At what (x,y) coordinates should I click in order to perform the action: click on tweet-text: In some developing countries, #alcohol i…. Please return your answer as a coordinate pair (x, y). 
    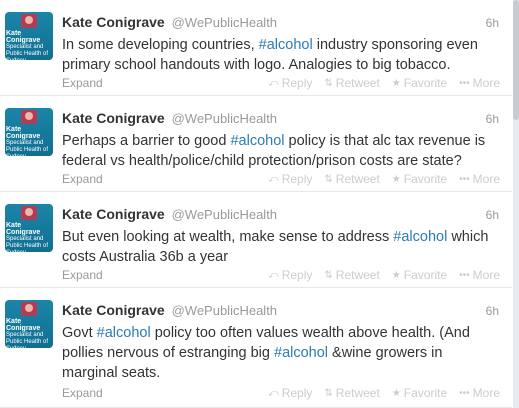
    Looking at the image, I should click on (270, 55).